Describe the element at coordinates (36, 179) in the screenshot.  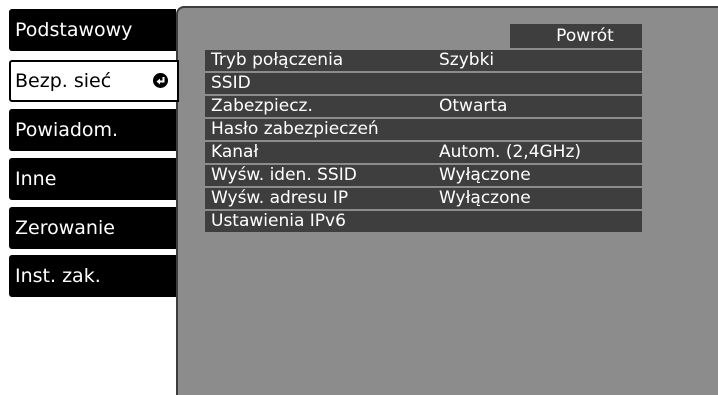
I see `sidebar-item-label: Inne` at that location.